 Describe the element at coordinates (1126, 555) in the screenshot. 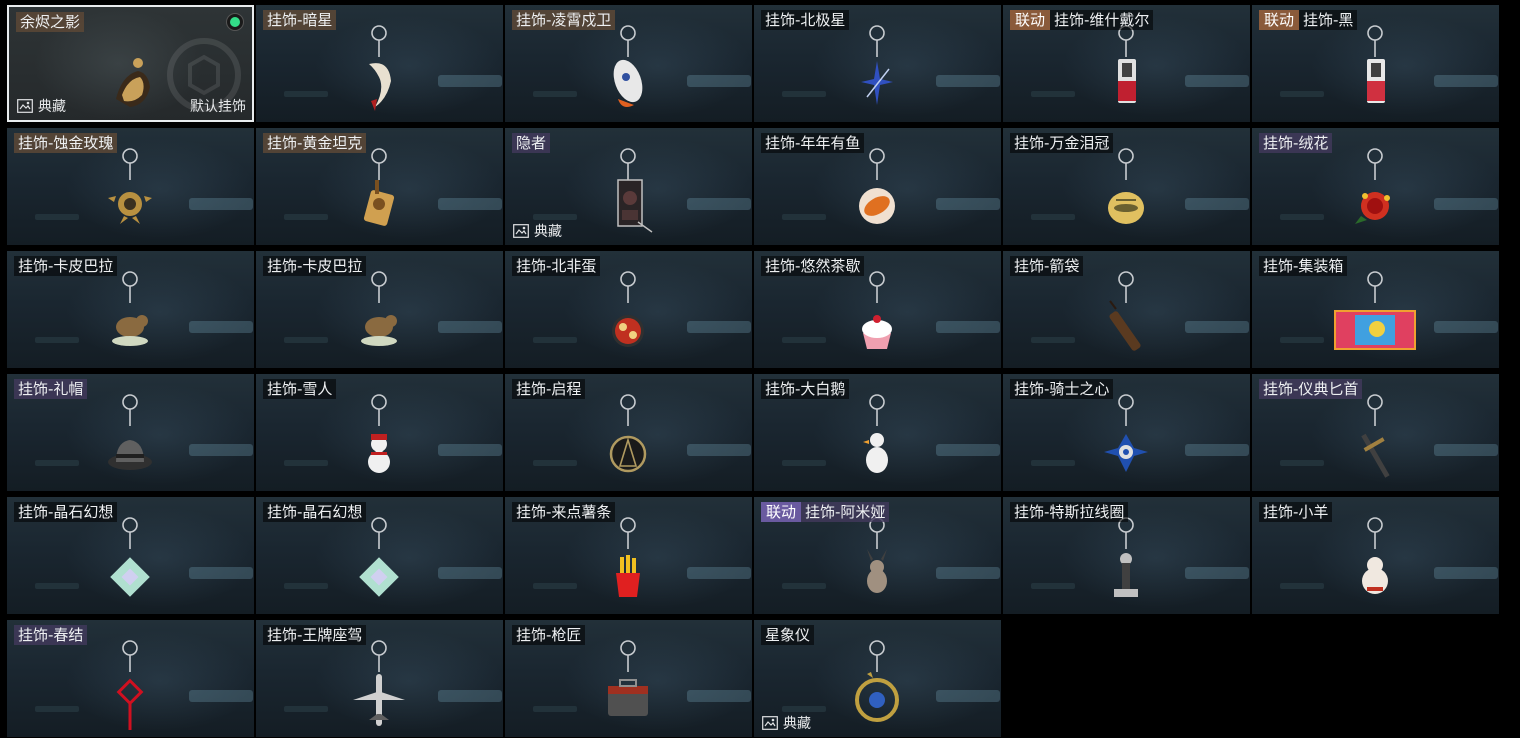

I see `charm-card: 挂饰-特斯拉线圈` at that location.